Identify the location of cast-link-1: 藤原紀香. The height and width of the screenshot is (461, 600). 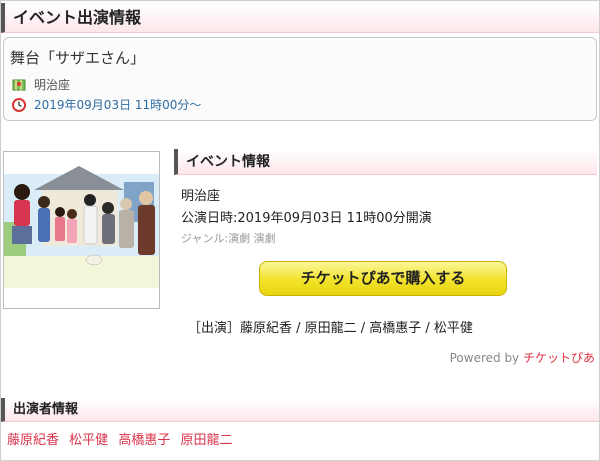
(33, 440).